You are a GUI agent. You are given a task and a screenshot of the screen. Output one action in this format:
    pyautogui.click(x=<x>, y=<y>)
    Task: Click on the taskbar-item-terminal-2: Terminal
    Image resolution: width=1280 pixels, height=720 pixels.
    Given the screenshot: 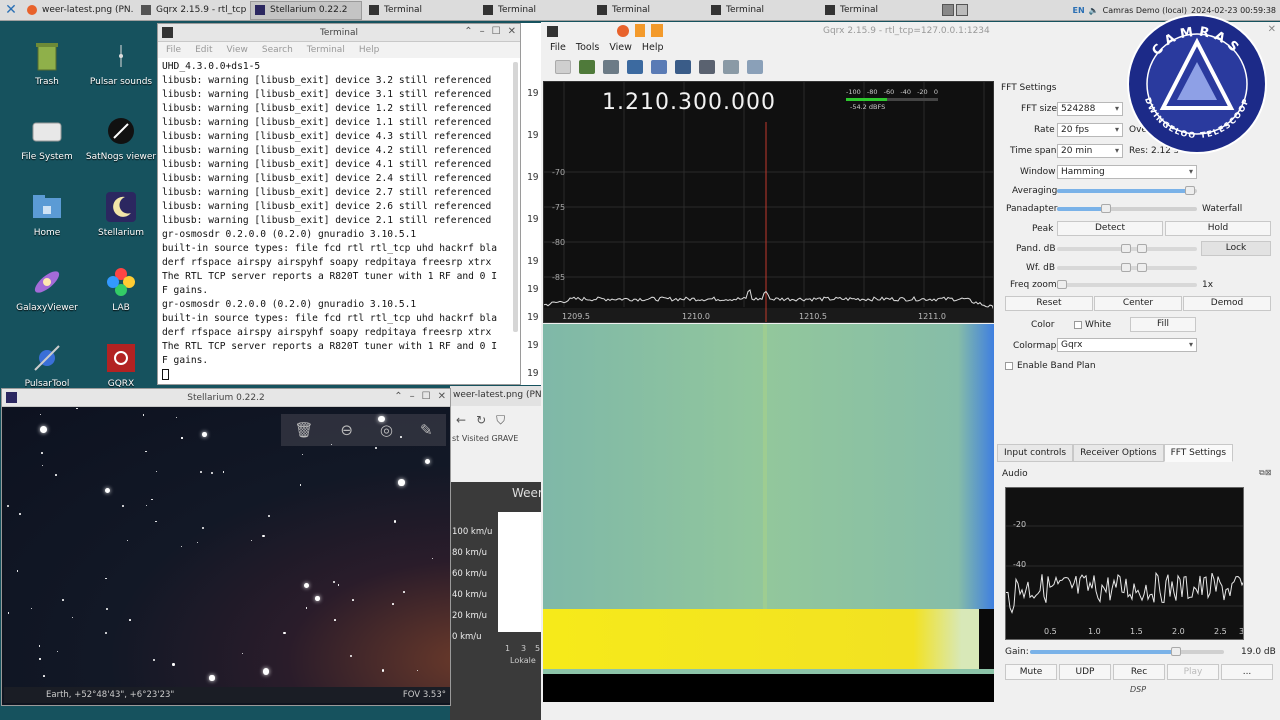 What is the action you would take?
    pyautogui.click(x=534, y=10)
    